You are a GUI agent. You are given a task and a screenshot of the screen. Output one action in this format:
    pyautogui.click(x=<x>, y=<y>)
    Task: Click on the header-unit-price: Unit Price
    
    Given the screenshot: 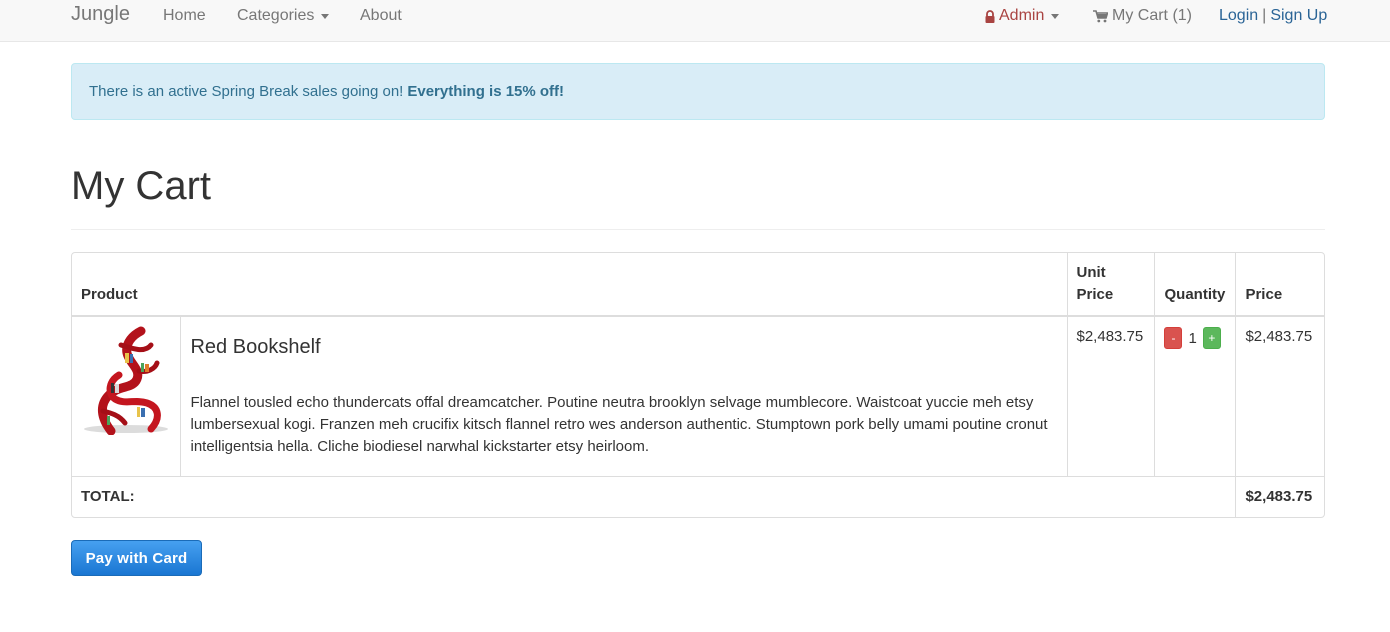 What is the action you would take?
    pyautogui.click(x=1110, y=285)
    